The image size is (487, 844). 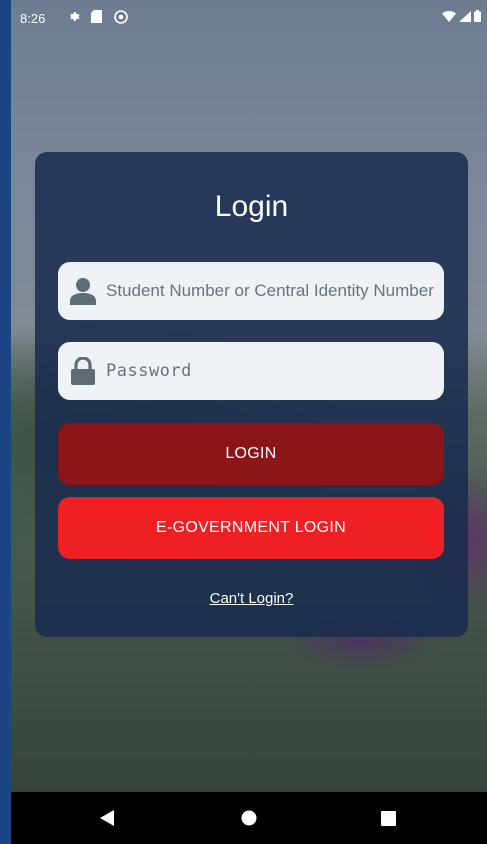 I want to click on username-input, so click(x=271, y=291).